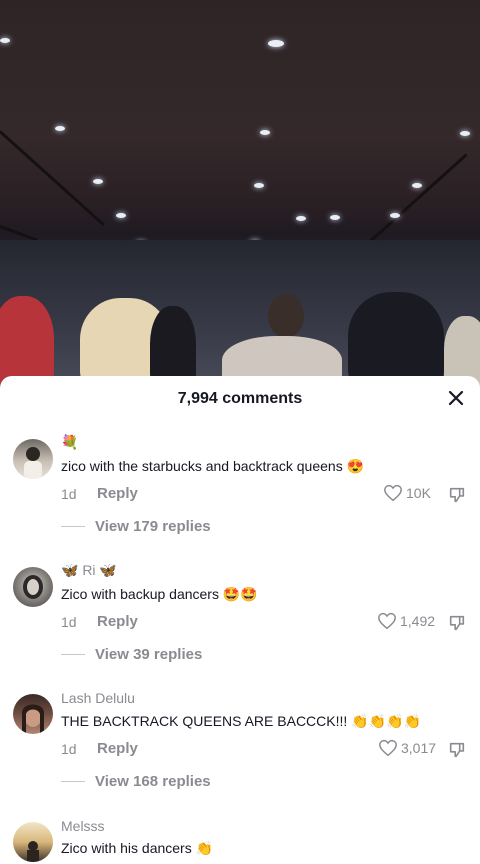 The image size is (480, 864). I want to click on view-replies-label: View 39 replies, so click(149, 654).